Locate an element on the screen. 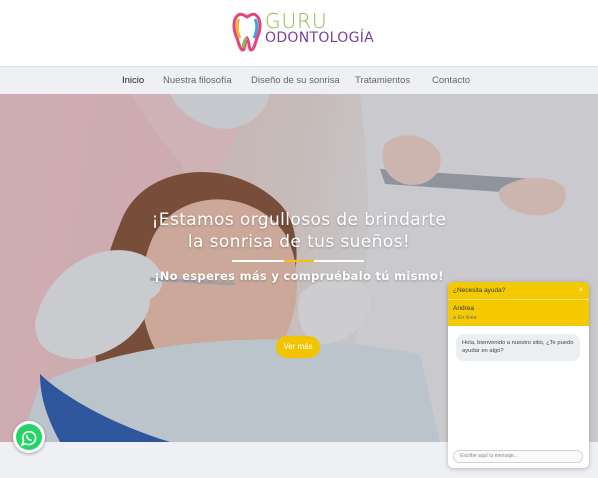 The width and height of the screenshot is (598, 478). site-header: GURU ODONTOLOGÍA is located at coordinates (299, 33).